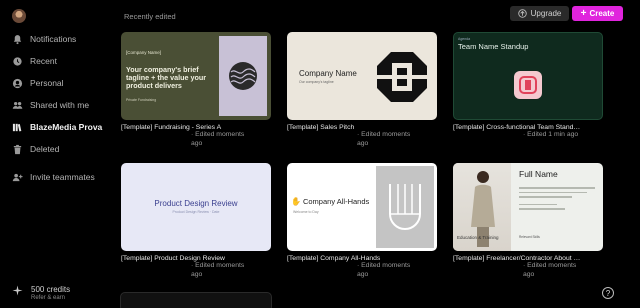  I want to click on octagon-logo-icon, so click(402, 77).